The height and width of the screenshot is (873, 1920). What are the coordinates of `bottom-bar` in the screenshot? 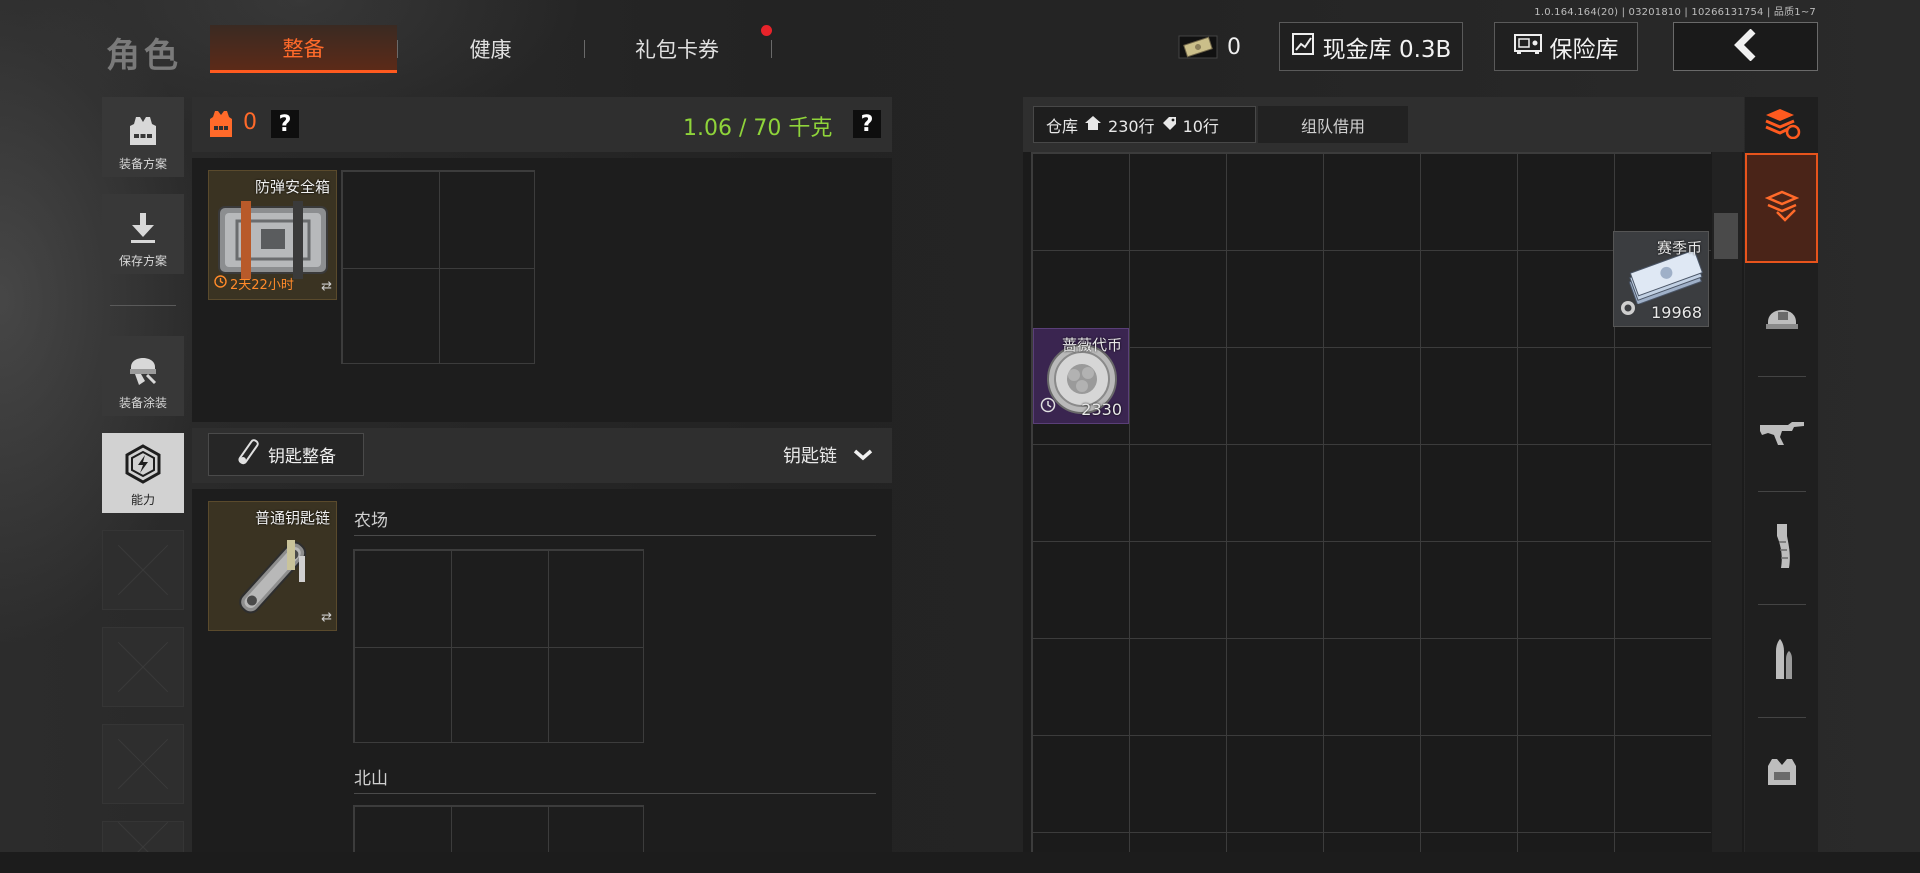 It's located at (960, 862).